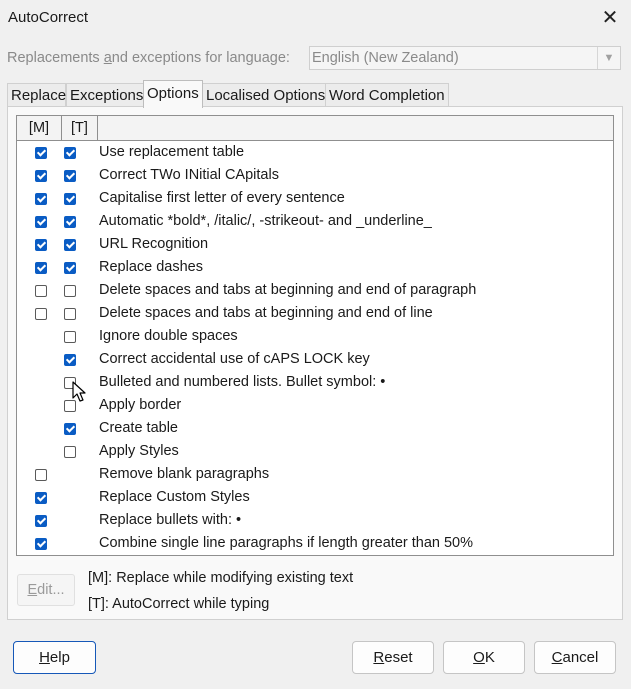 The height and width of the screenshot is (689, 631). I want to click on tab-localised-options: Localised Options, so click(264, 94).